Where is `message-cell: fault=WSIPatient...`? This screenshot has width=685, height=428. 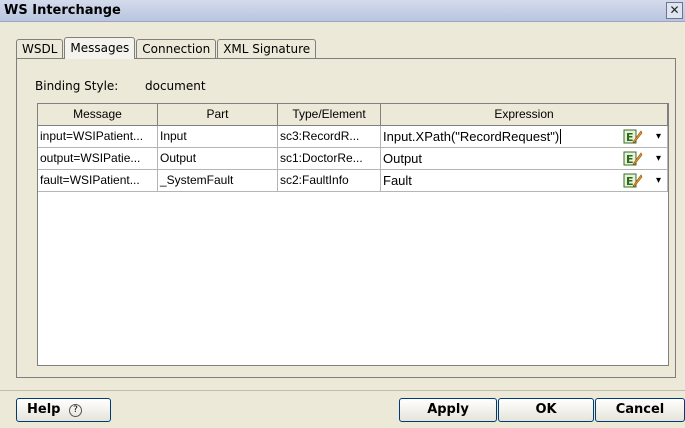 message-cell: fault=WSIPatient... is located at coordinates (98, 180).